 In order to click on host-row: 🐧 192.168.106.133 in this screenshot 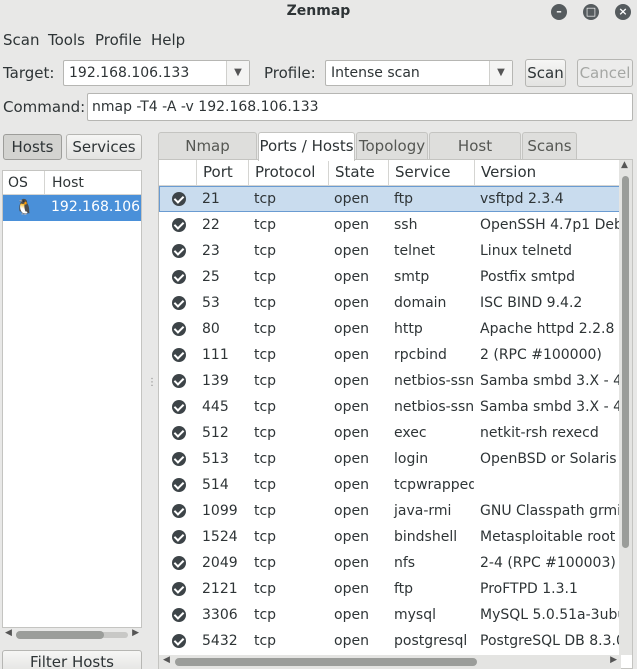, I will do `click(72, 208)`.